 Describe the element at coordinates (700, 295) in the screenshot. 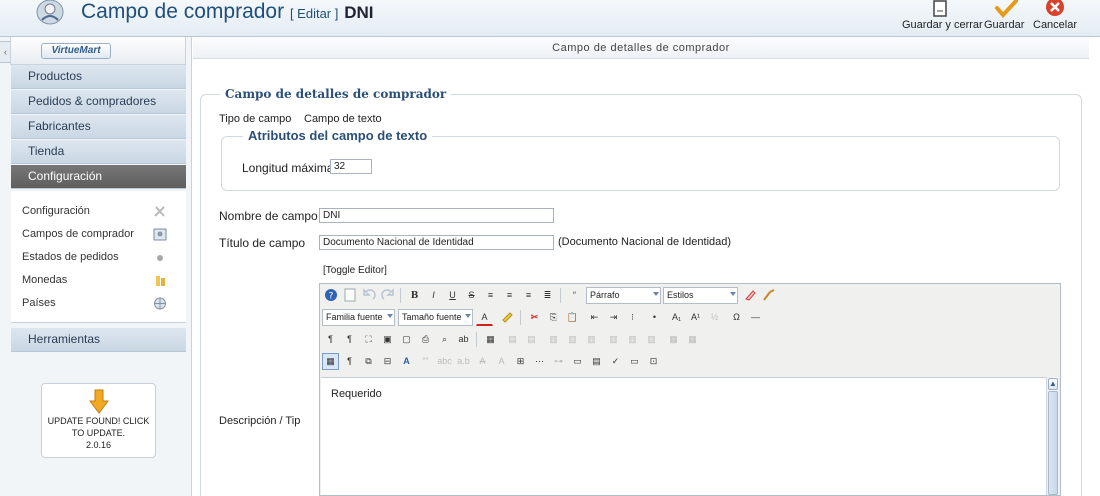

I see `styles-select: Estilos` at that location.